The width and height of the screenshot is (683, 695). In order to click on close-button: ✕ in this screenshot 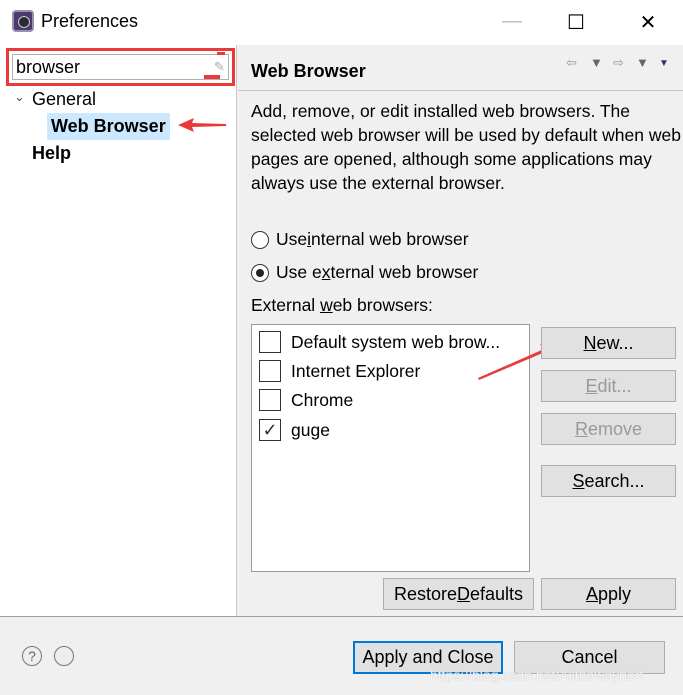, I will do `click(648, 22)`.